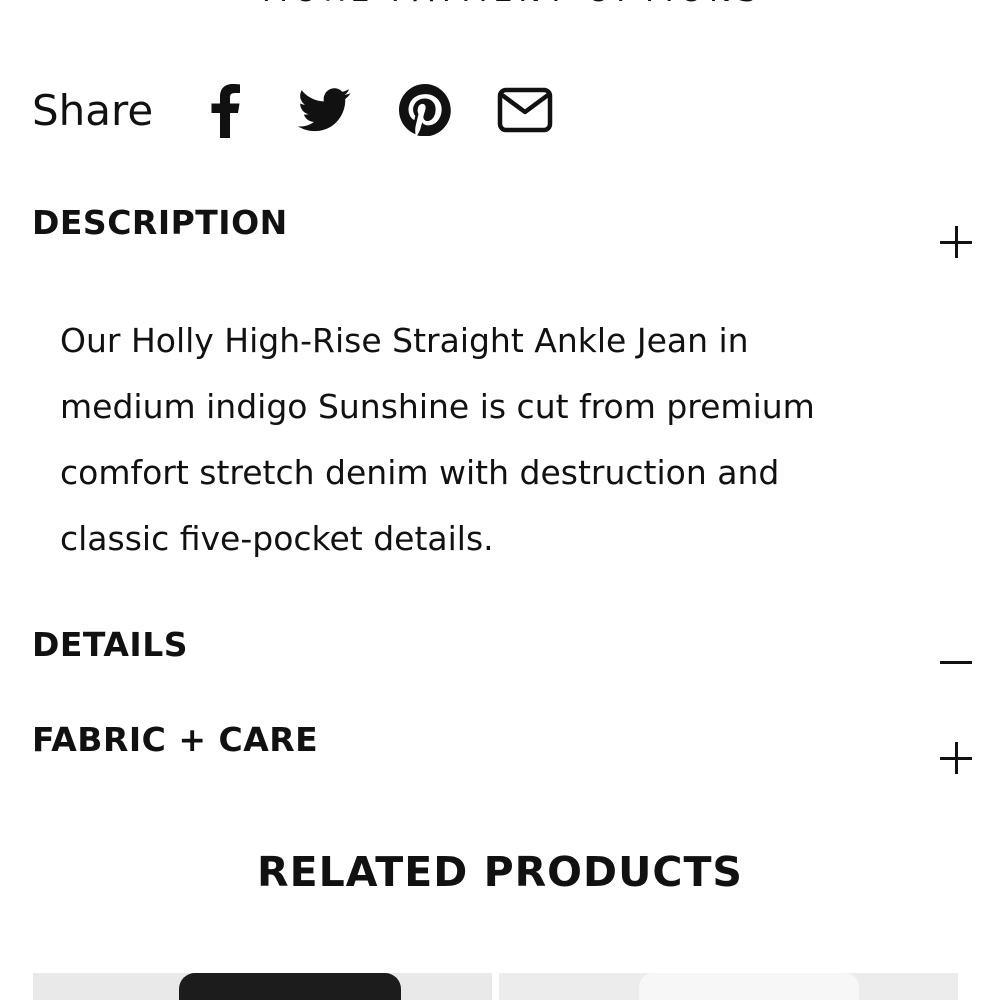 This screenshot has height=1000, width=1000. What do you see at coordinates (525, 110) in the screenshot?
I see `email-icon` at bounding box center [525, 110].